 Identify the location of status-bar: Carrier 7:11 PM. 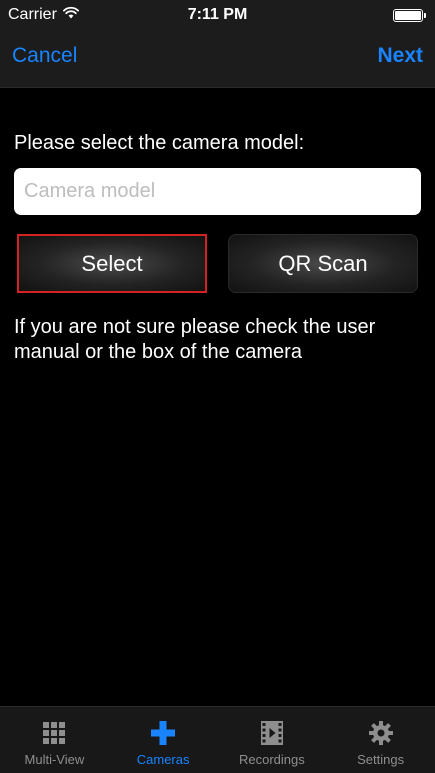
(217, 15).